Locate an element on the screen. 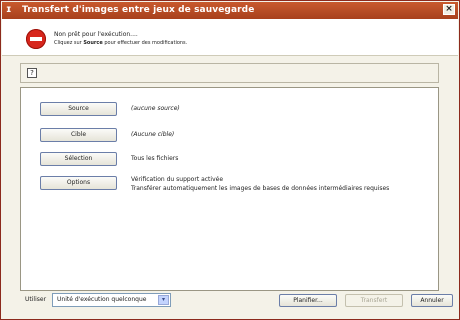 The height and width of the screenshot is (320, 460). source-button: Source is located at coordinates (78, 109).